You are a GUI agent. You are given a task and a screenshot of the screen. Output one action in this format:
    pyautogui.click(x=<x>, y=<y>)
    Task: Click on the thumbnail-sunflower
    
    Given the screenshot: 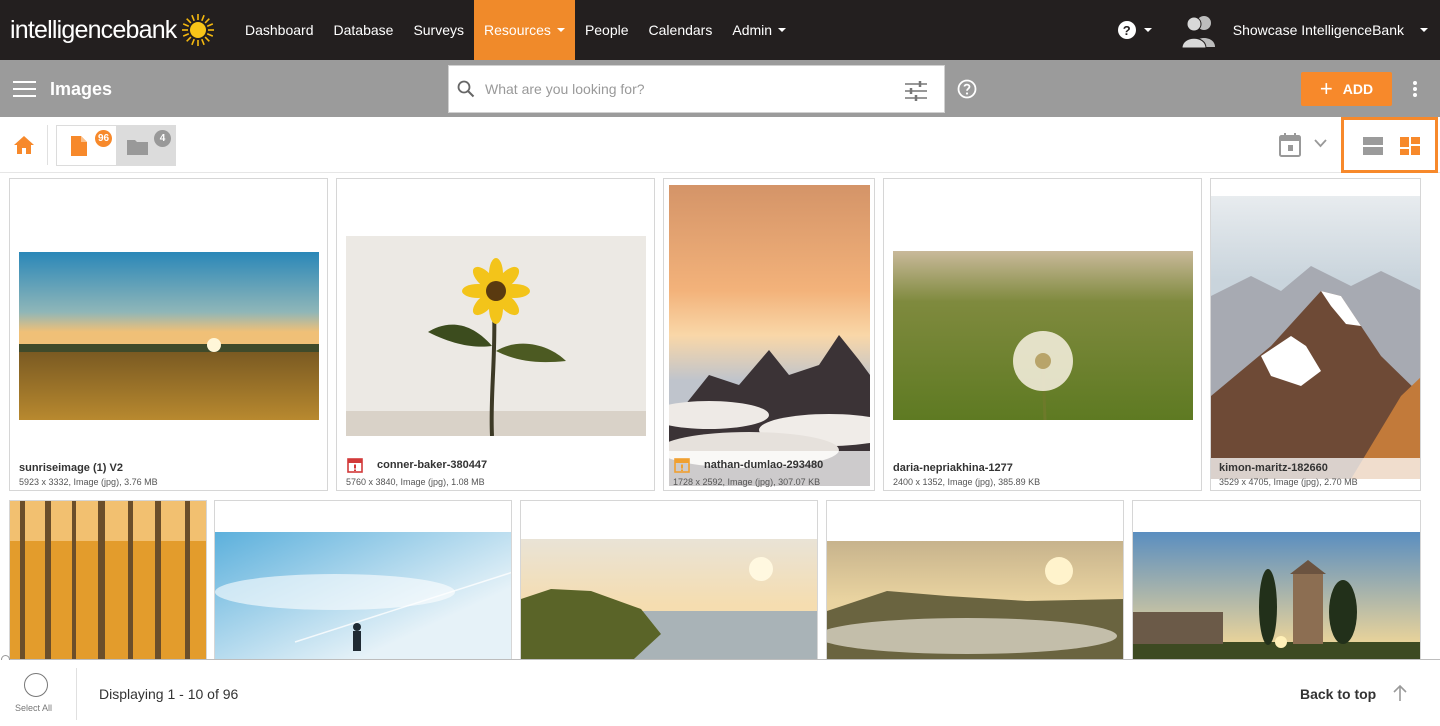 What is the action you would take?
    pyautogui.click(x=496, y=336)
    